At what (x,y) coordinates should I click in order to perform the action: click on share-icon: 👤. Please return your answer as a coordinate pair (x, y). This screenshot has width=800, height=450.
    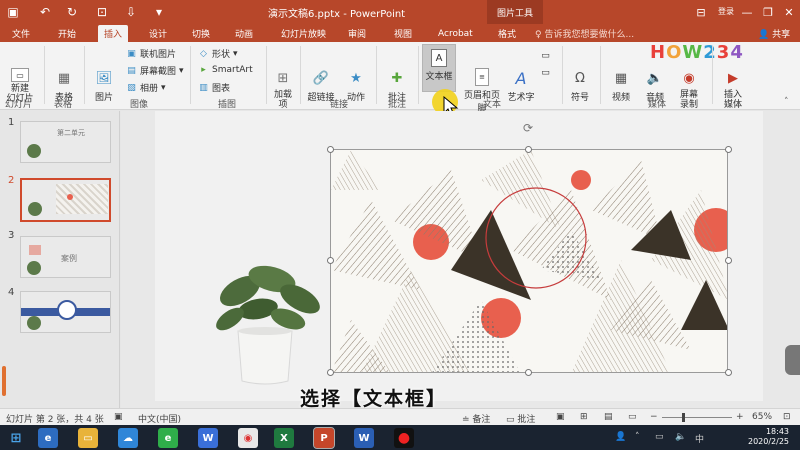
    Looking at the image, I should click on (764, 35).